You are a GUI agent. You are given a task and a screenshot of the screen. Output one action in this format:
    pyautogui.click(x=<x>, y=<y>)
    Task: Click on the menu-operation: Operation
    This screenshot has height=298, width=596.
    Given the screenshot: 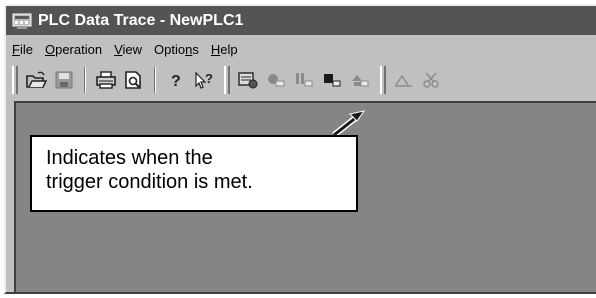 What is the action you would take?
    pyautogui.click(x=73, y=49)
    